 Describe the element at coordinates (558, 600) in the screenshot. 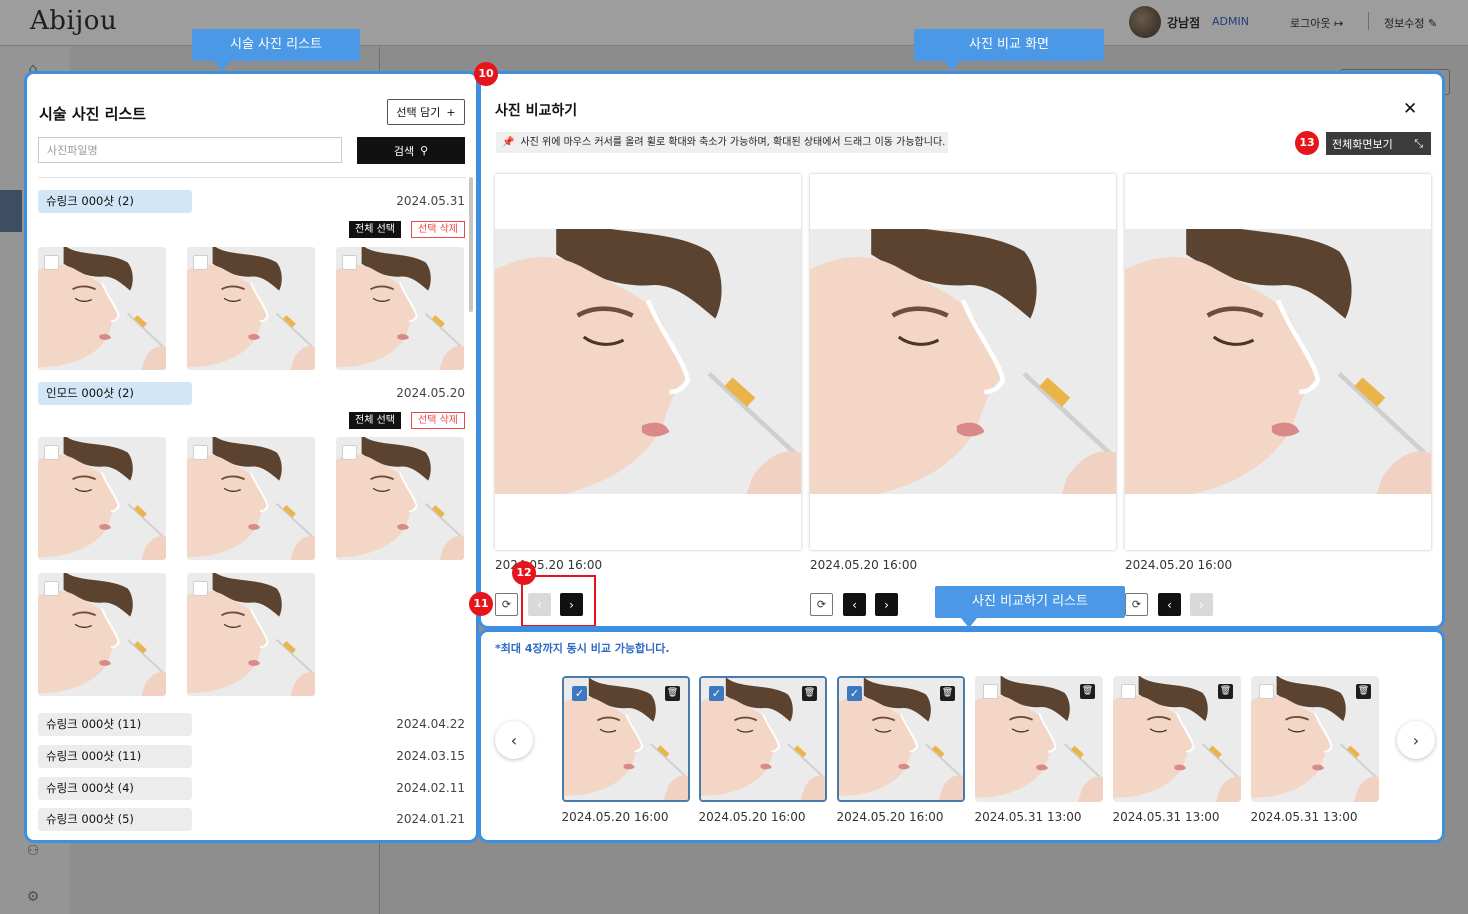

I see `highlight-frame` at that location.